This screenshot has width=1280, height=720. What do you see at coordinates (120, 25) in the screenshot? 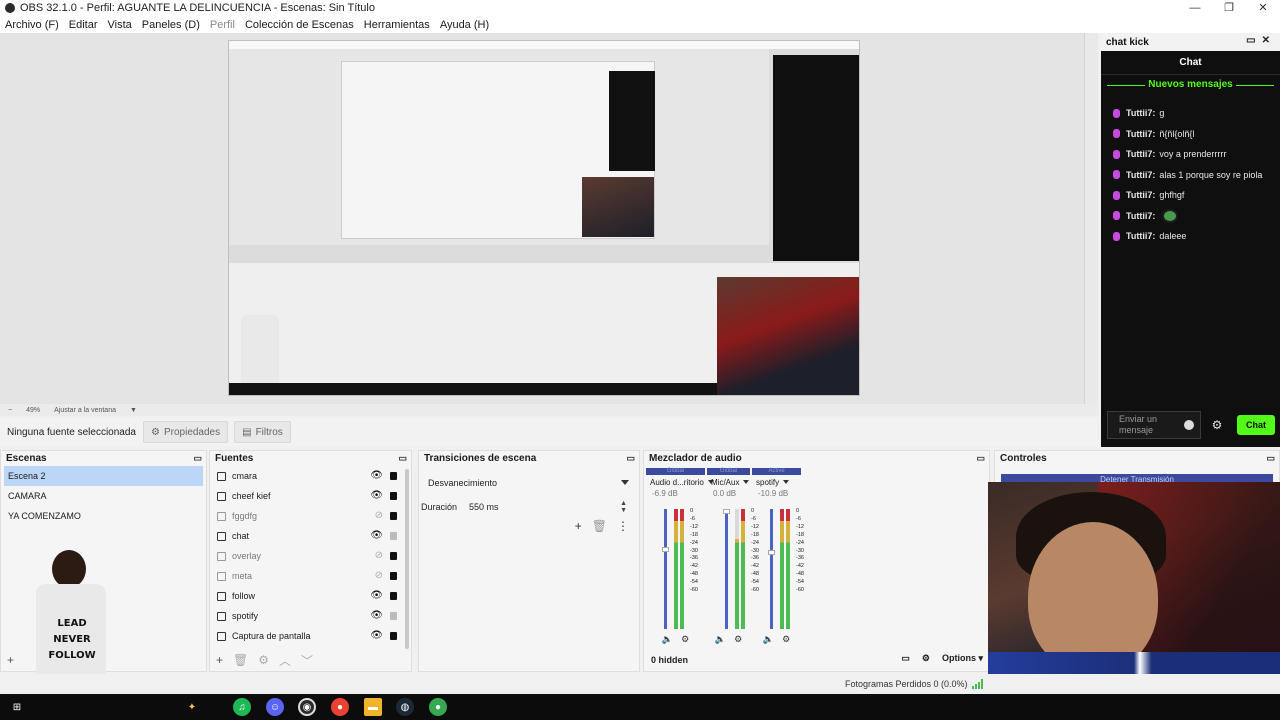
I see `menu-vista: Vista` at bounding box center [120, 25].